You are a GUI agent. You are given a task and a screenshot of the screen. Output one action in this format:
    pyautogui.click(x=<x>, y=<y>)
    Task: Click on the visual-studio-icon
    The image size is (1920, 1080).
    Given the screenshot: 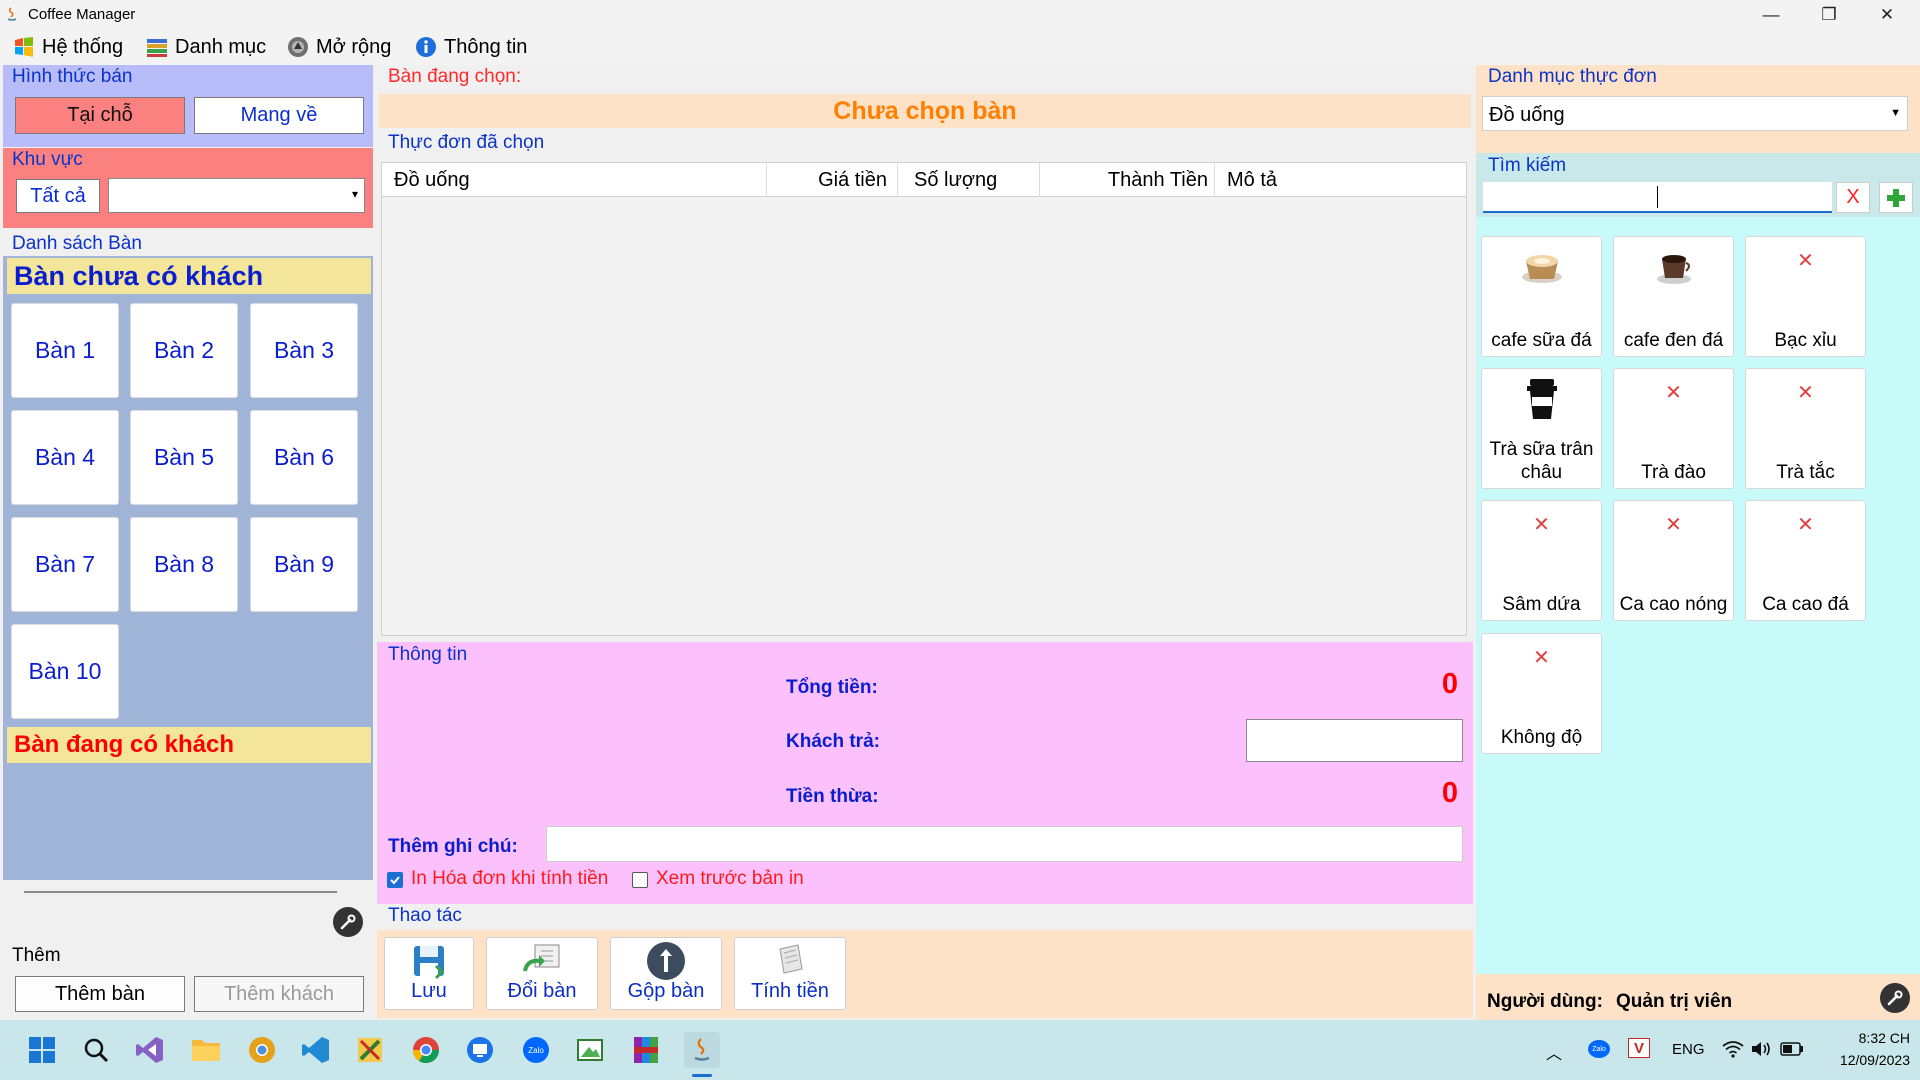 What is the action you would take?
    pyautogui.click(x=150, y=1050)
    